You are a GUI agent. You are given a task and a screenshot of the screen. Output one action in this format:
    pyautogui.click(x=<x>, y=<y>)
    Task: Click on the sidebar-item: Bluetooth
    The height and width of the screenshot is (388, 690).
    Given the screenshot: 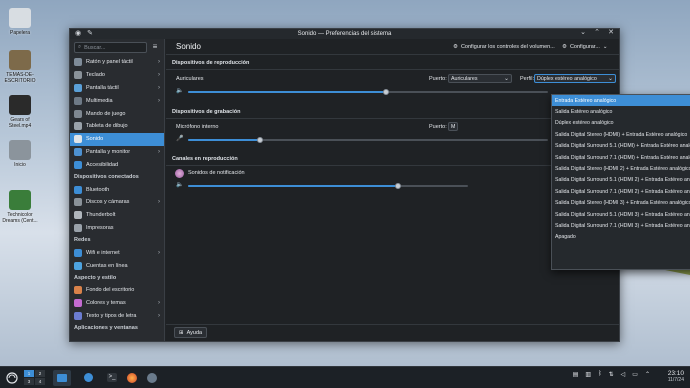 What is the action you would take?
    pyautogui.click(x=117, y=189)
    